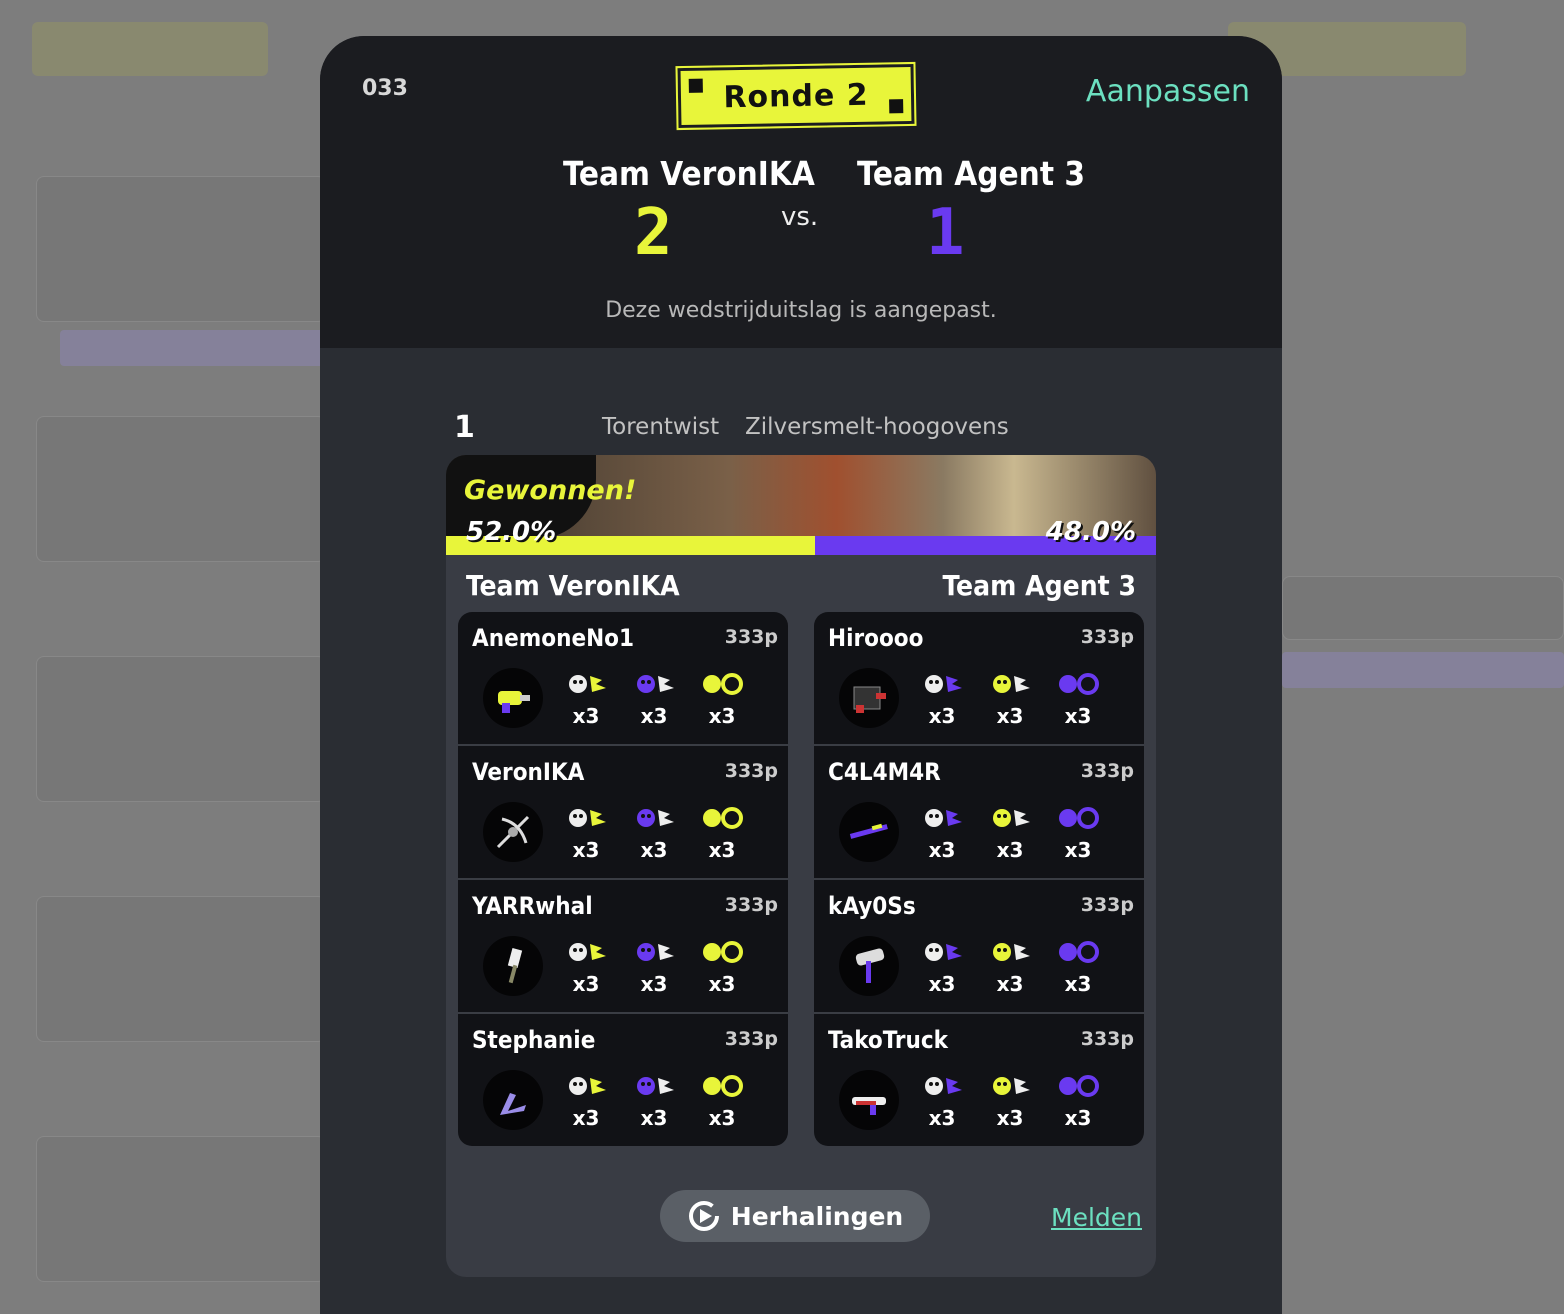 This screenshot has height=1314, width=1564. Describe the element at coordinates (1078, 955) in the screenshot. I see `ultra-stamp-icon` at that location.